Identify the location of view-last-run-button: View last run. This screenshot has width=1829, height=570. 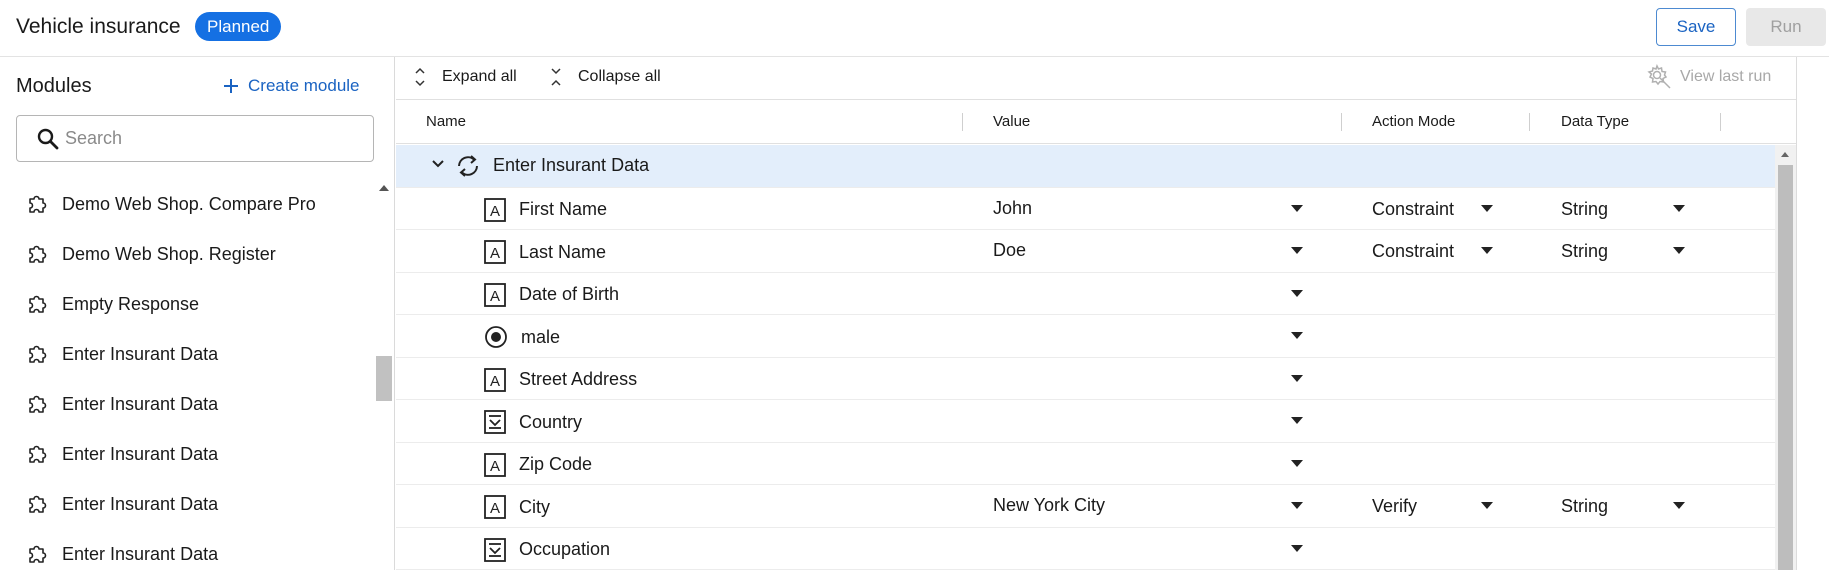
(1708, 77).